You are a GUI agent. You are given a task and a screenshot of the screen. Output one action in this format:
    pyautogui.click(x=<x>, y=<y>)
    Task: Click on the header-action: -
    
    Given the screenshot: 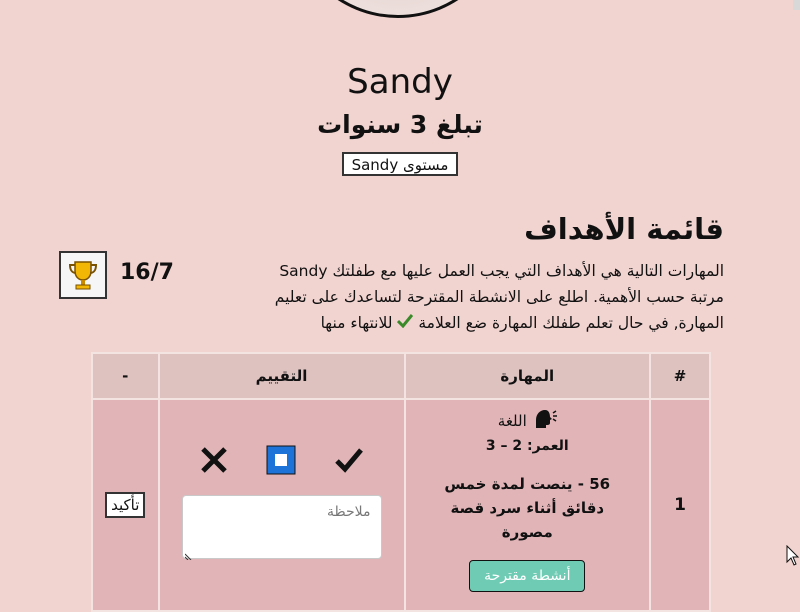 What is the action you would take?
    pyautogui.click(x=125, y=376)
    